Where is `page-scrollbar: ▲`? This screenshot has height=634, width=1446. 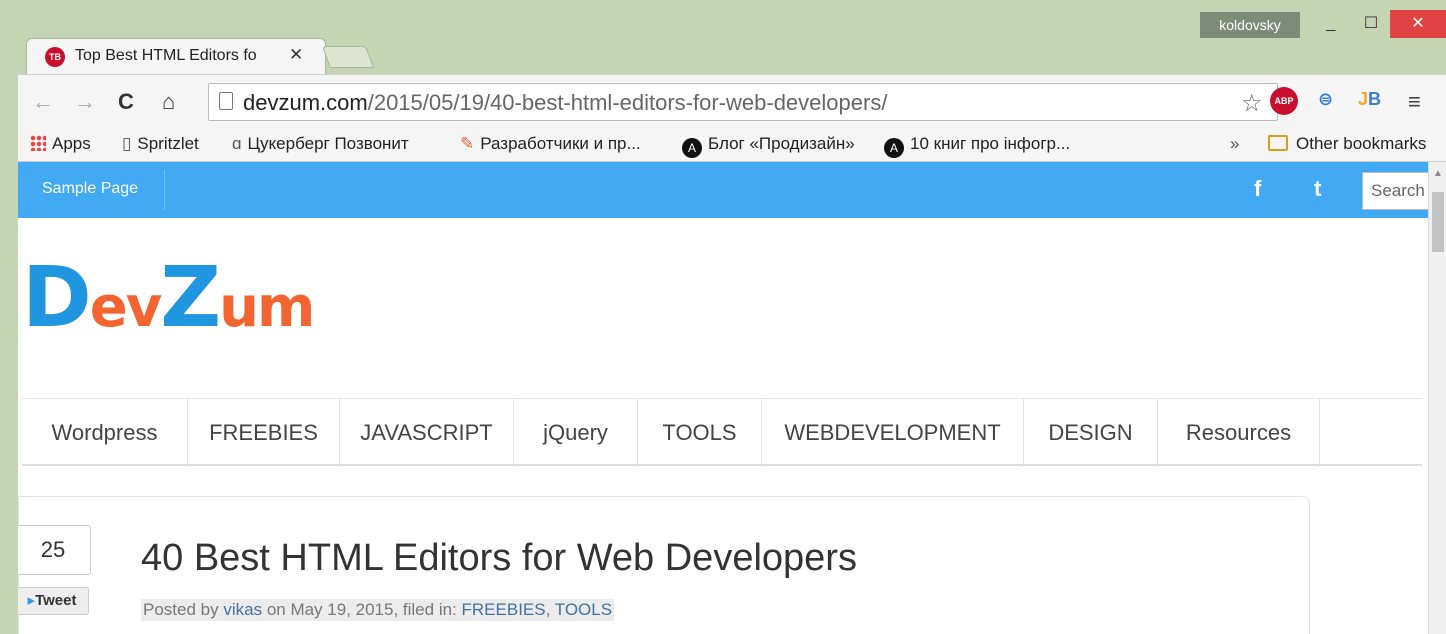 page-scrollbar: ▲ is located at coordinates (1437, 398).